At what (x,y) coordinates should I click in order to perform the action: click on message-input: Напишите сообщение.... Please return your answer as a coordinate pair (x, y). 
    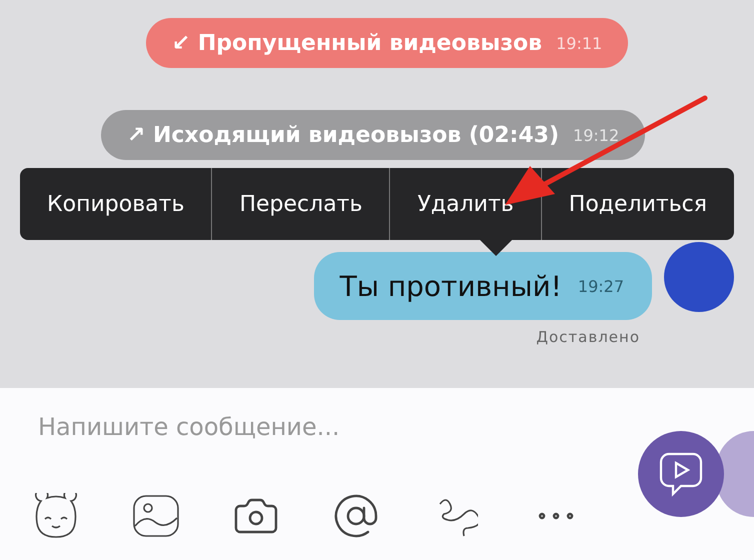
    Looking at the image, I should click on (318, 427).